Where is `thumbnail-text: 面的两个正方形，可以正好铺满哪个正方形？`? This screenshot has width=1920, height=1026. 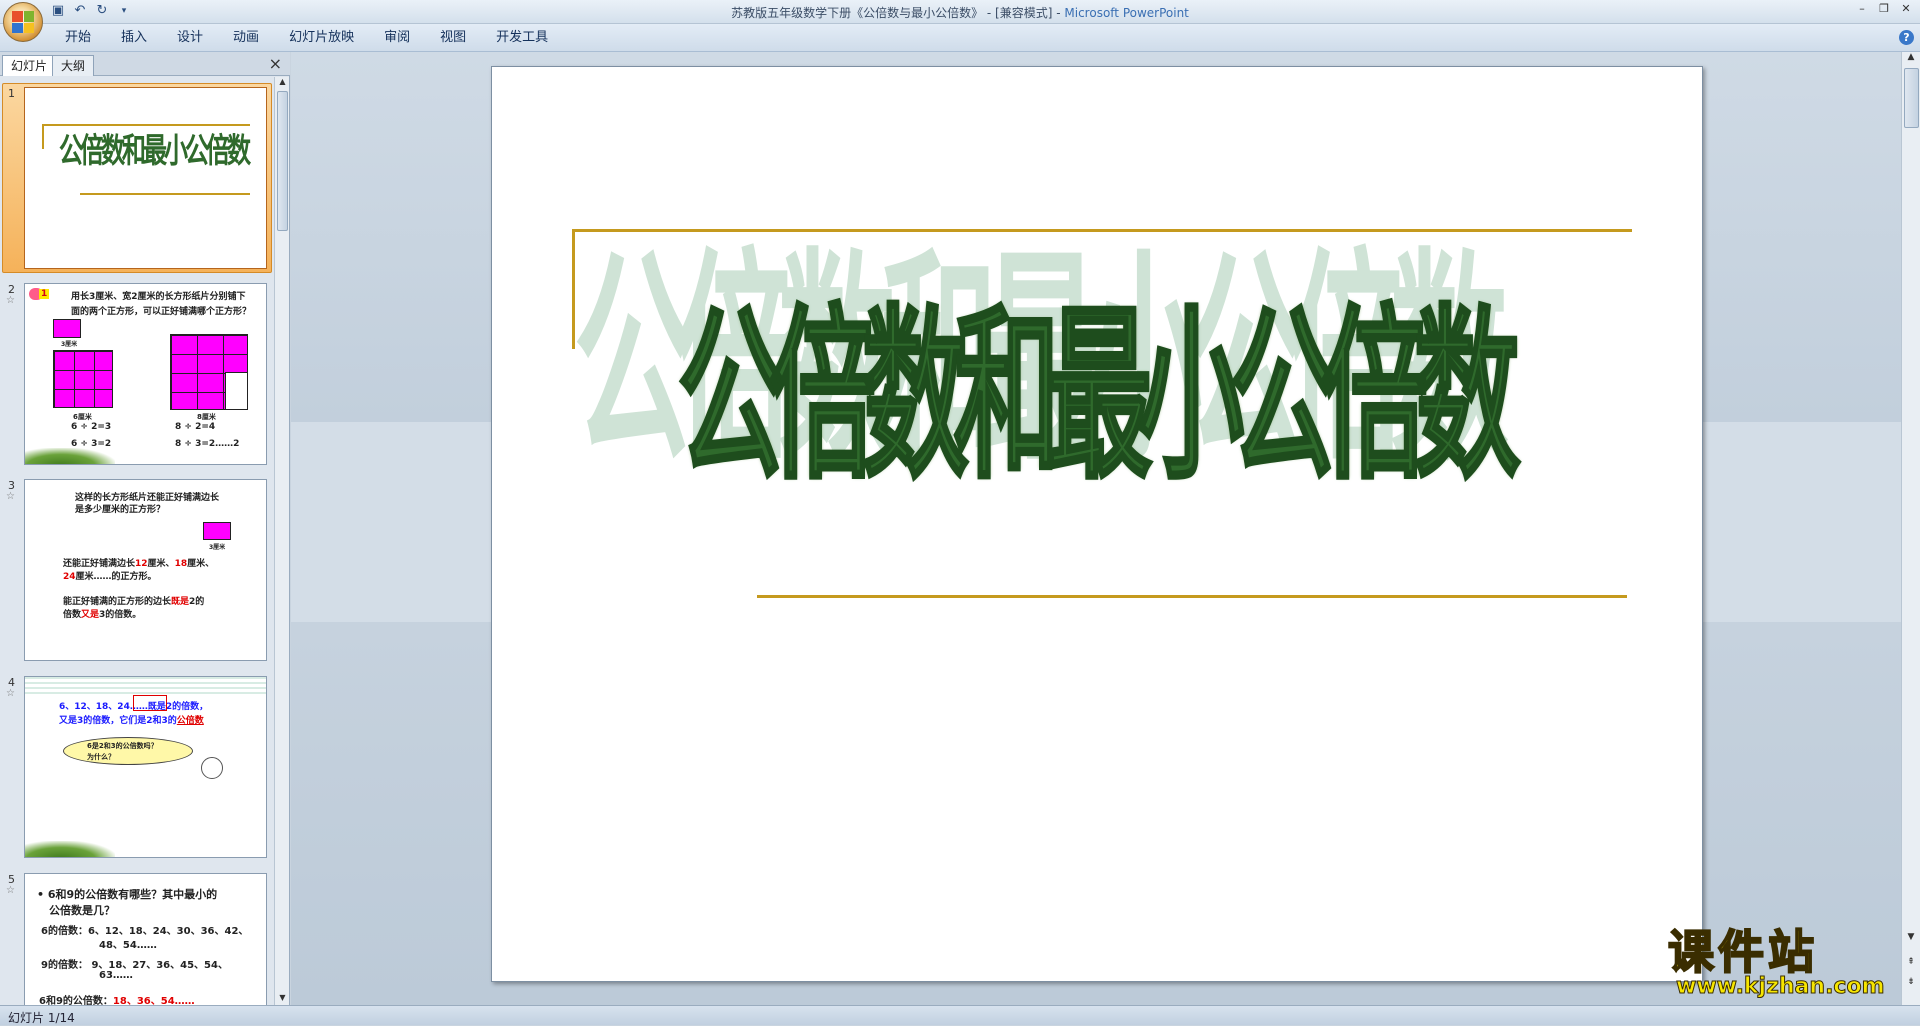 thumbnail-text: 面的两个正方形，可以正好铺满哪个正方形？ is located at coordinates (161, 312).